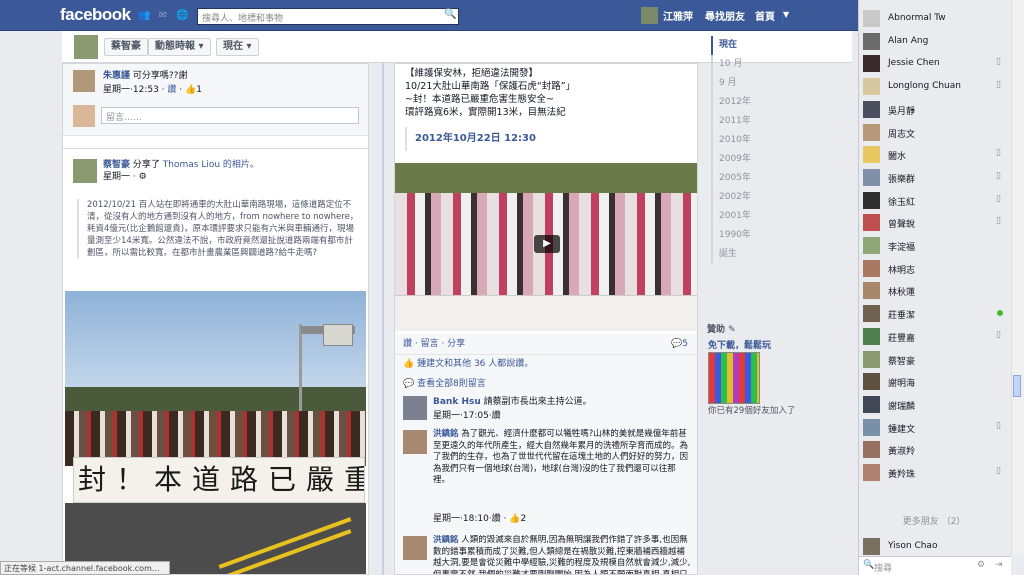 This screenshot has height=575, width=1024. I want to click on chat-friend-row: 闔水 ▯, so click(934, 154).